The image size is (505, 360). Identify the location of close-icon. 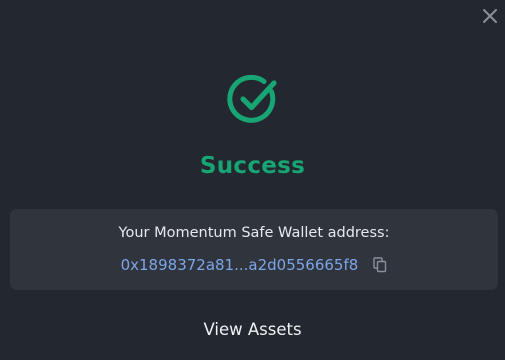
(490, 16).